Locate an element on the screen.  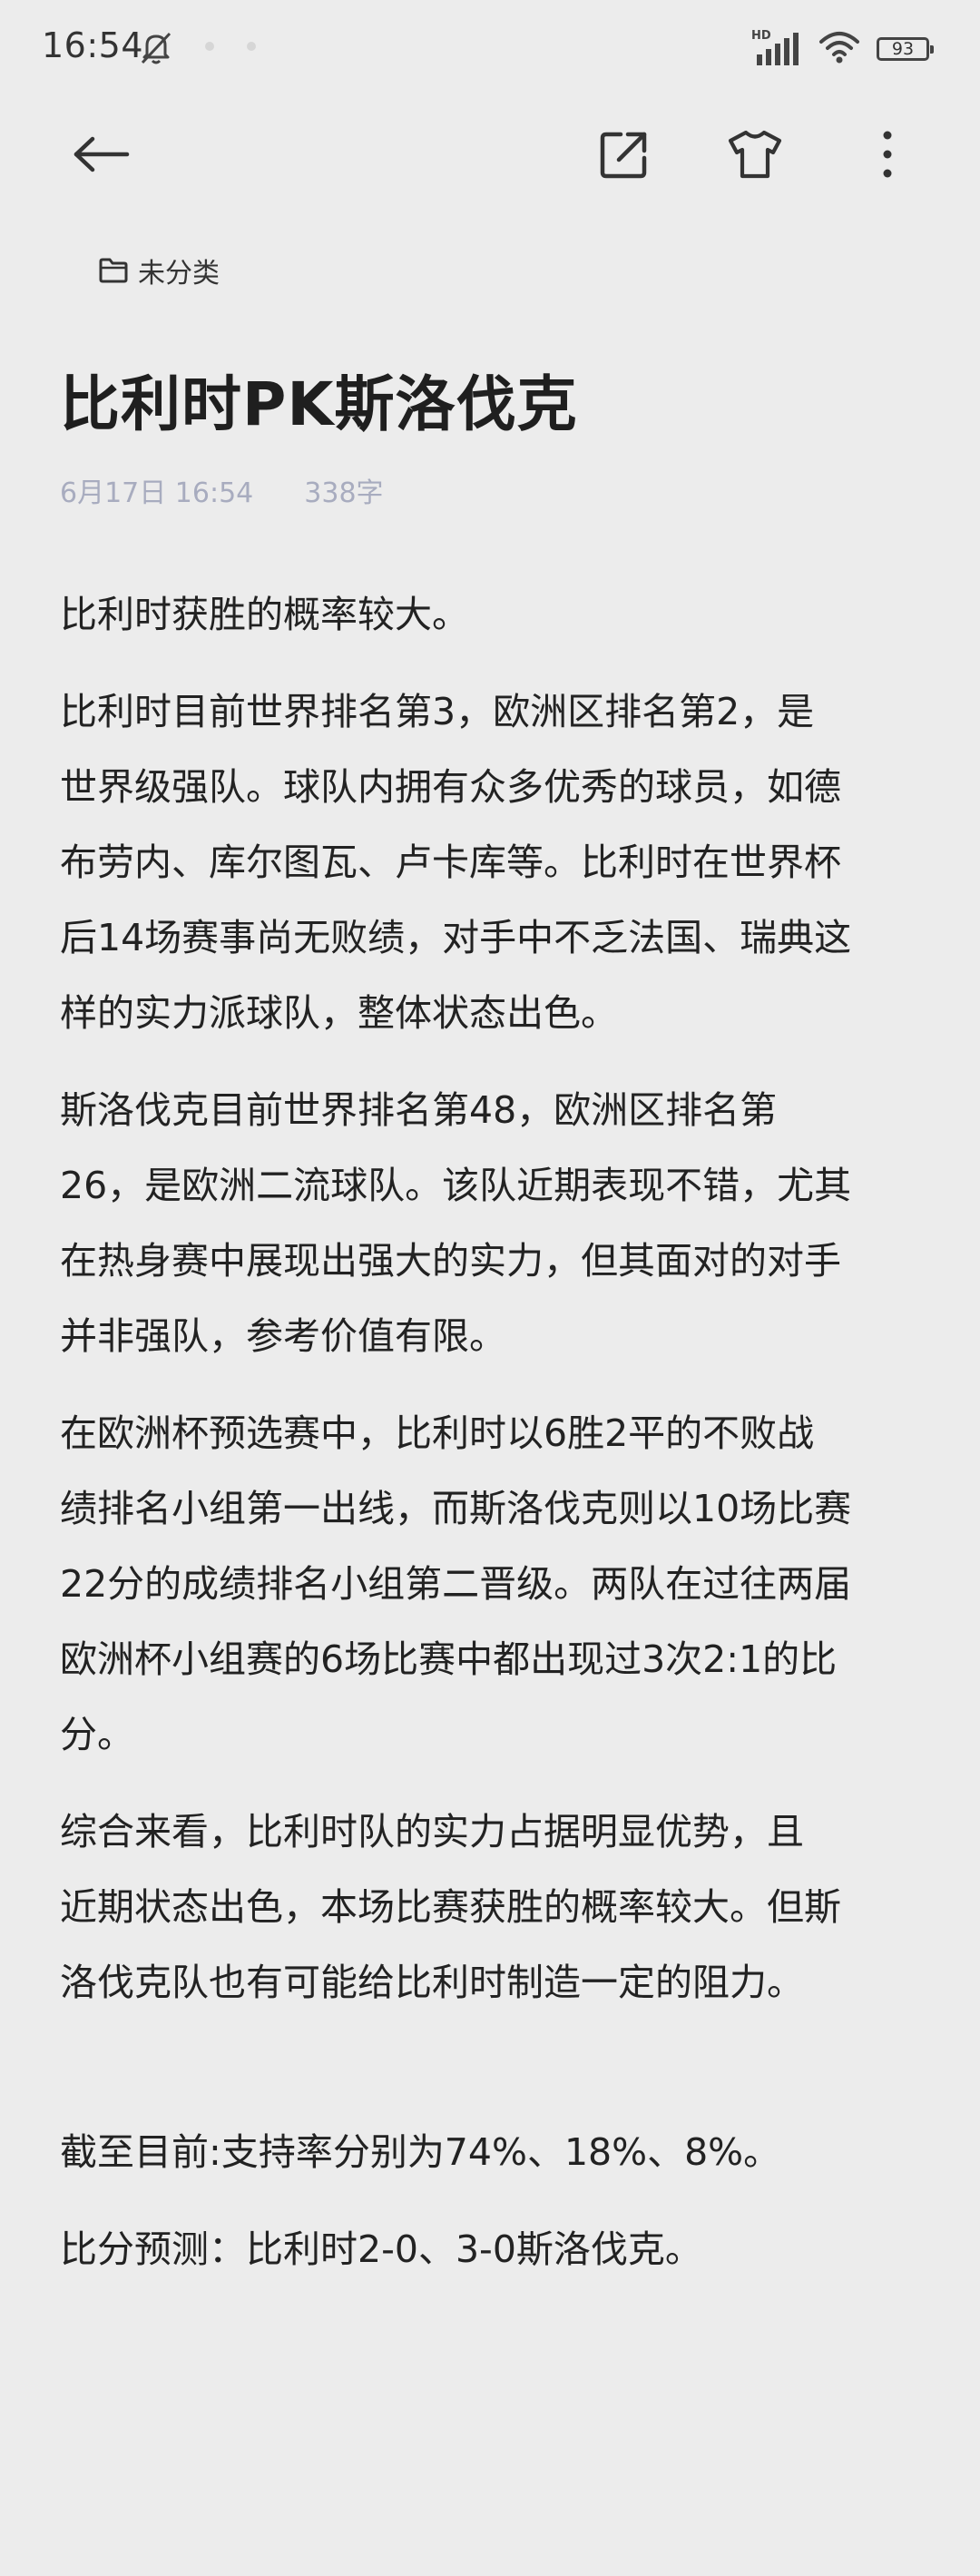
paragraph-line: 比利时获胜的概率较大。 is located at coordinates (264, 614).